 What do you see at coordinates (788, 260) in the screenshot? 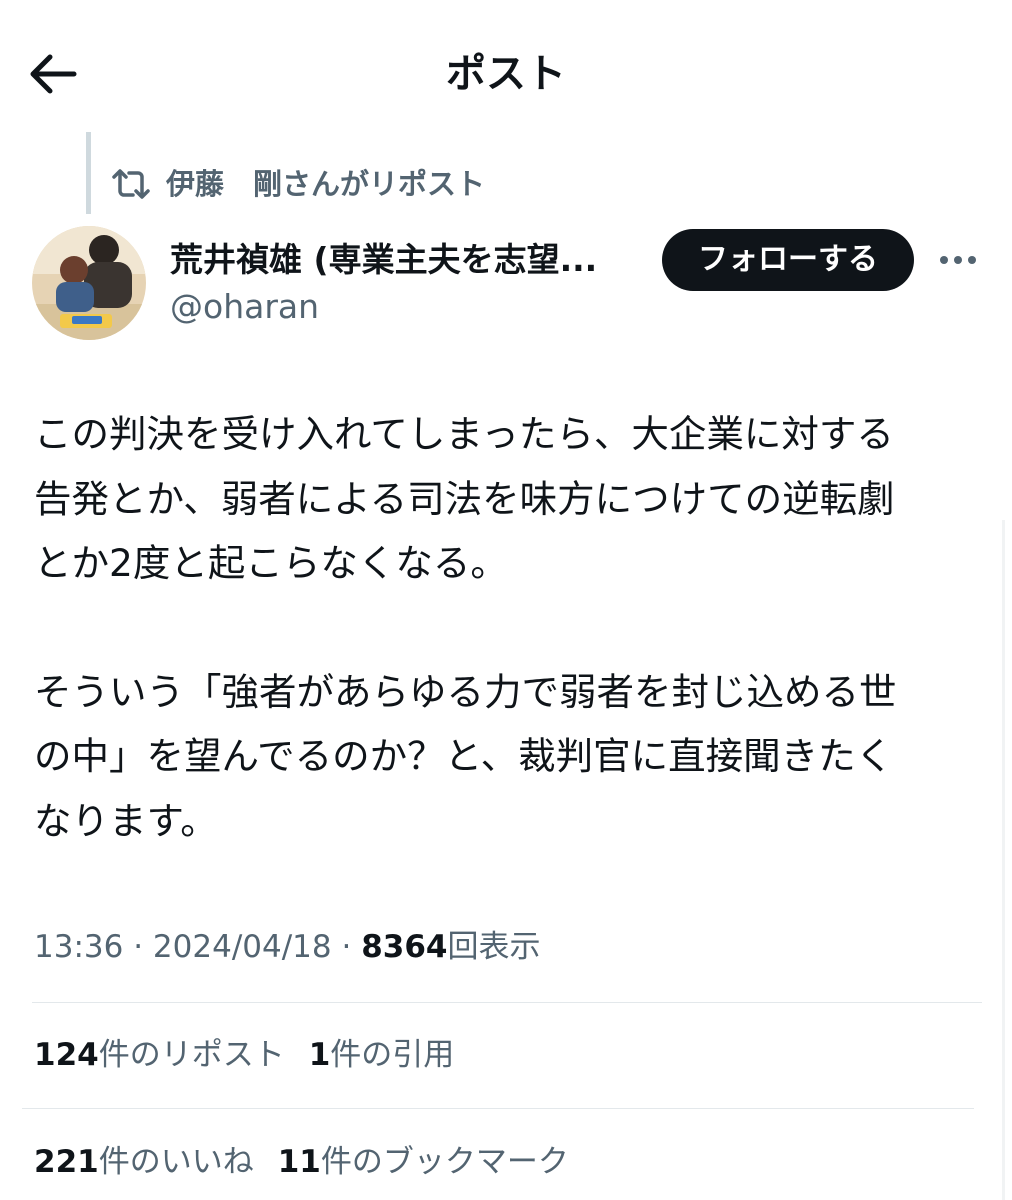
I see `follow-button: フォローする` at bounding box center [788, 260].